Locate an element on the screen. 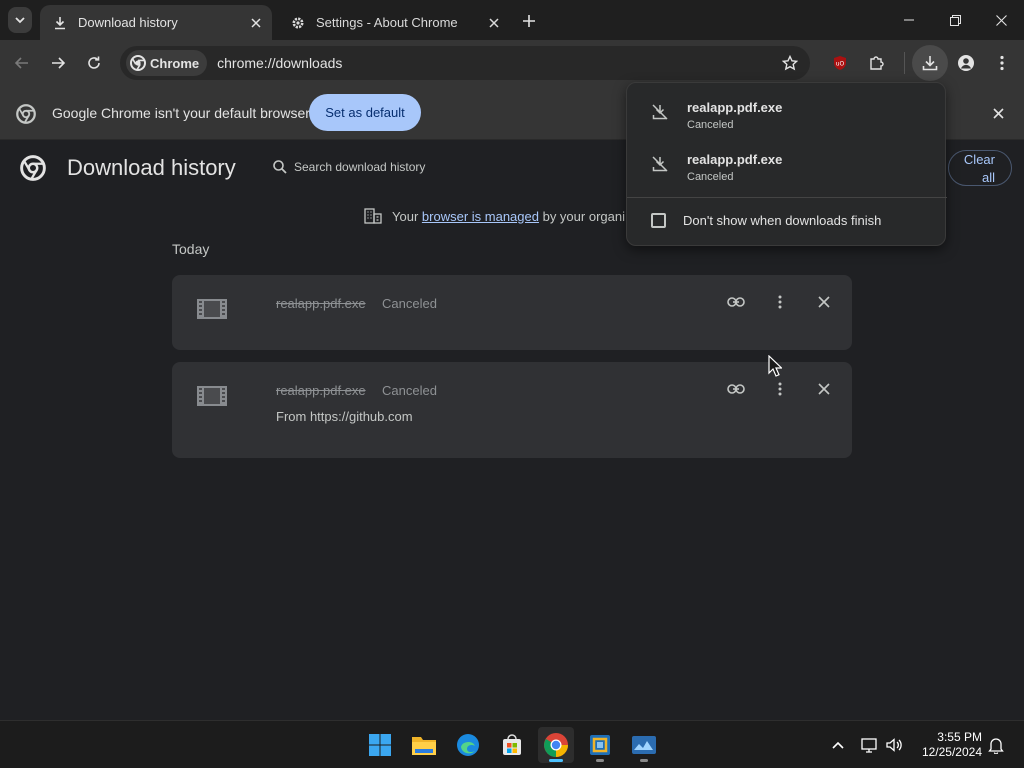 This screenshot has height=768, width=1024. toolbar: Chrome chrome://downloads uO is located at coordinates (512, 63).